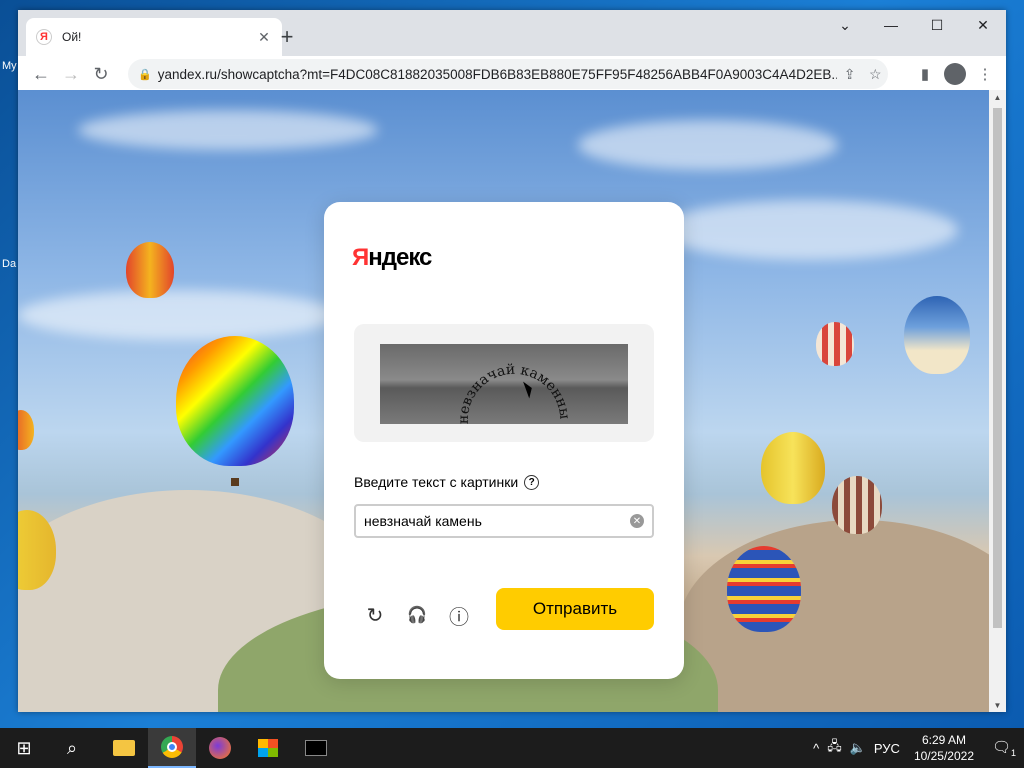 The height and width of the screenshot is (768, 1024). Describe the element at coordinates (937, 25) in the screenshot. I see `maximize-button: ☐` at that location.